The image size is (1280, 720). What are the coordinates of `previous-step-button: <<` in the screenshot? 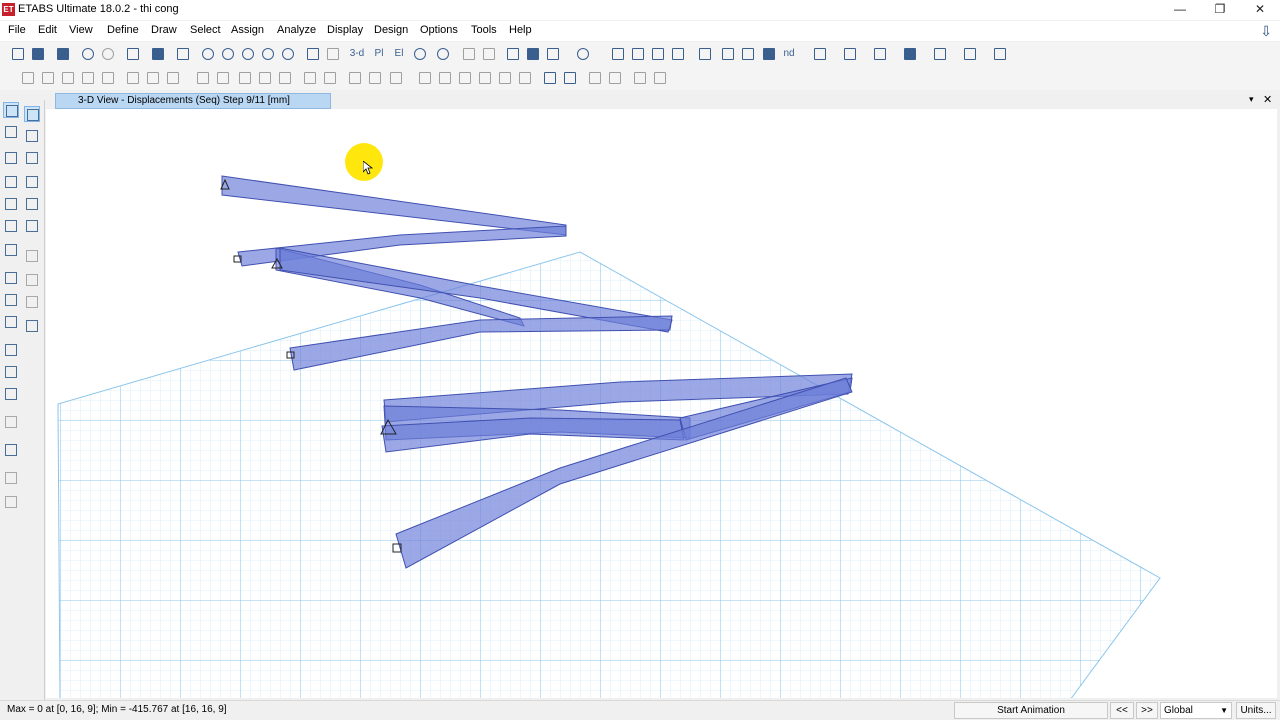 It's located at (1122, 710).